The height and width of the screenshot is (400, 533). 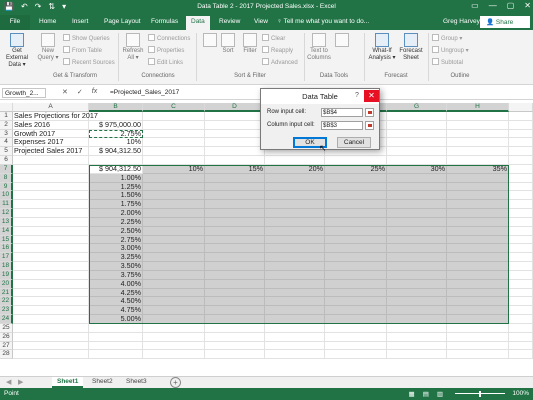 What do you see at coordinates (356, 319) in the screenshot?
I see `cell-f24` at bounding box center [356, 319].